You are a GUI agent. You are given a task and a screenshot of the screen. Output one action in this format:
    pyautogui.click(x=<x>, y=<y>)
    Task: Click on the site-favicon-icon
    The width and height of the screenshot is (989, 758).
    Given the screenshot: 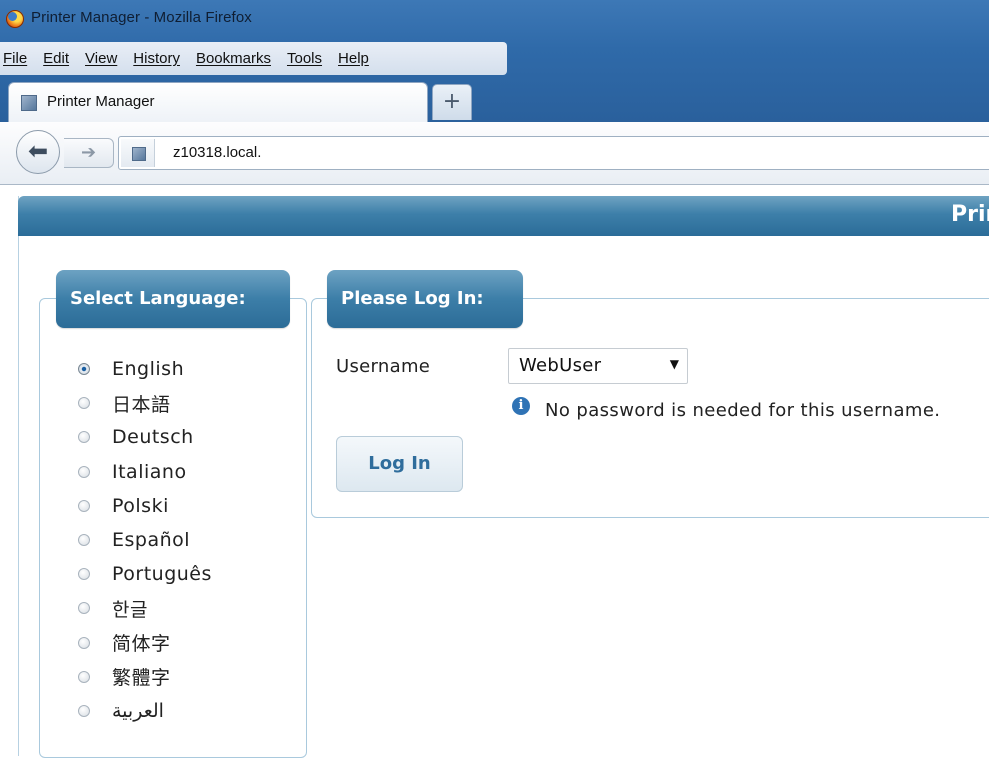 What is the action you would take?
    pyautogui.click(x=139, y=154)
    